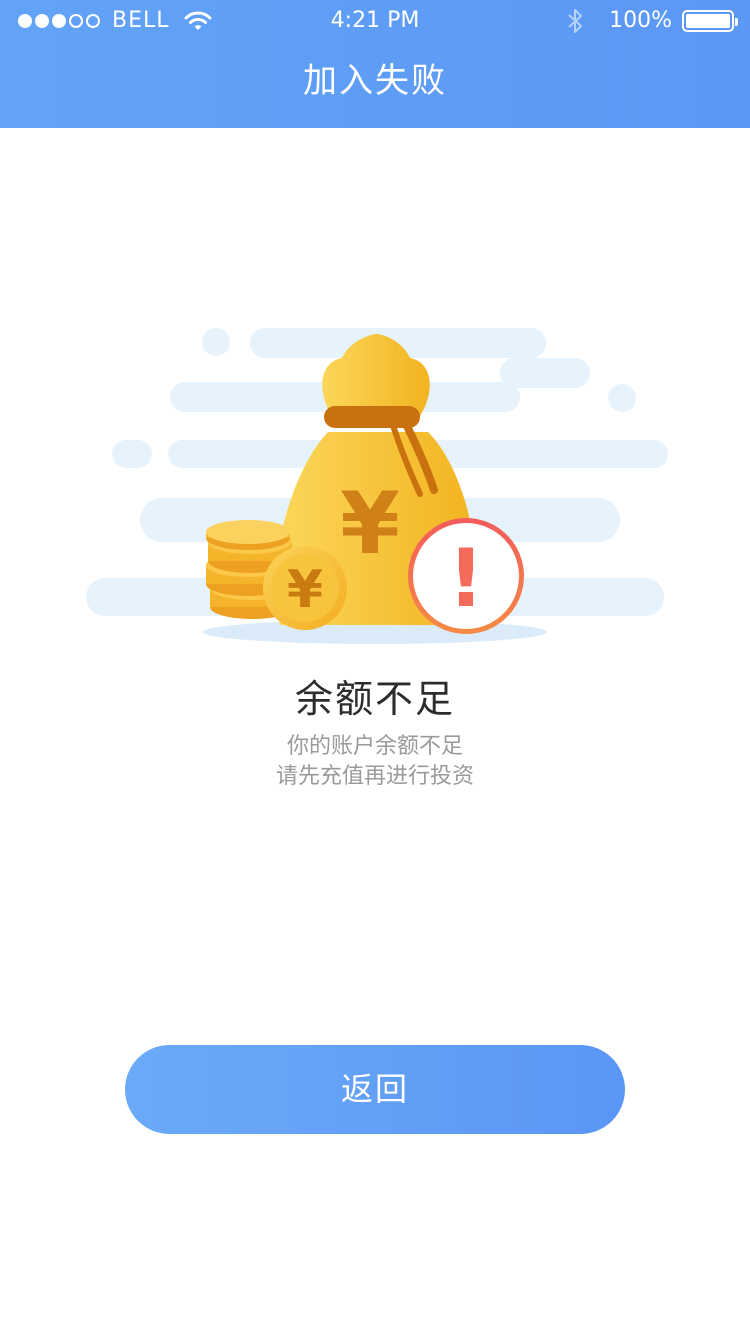 The width and height of the screenshot is (750, 1335). What do you see at coordinates (375, 21) in the screenshot?
I see `status-bar: BELL 4:21 PM 100%` at bounding box center [375, 21].